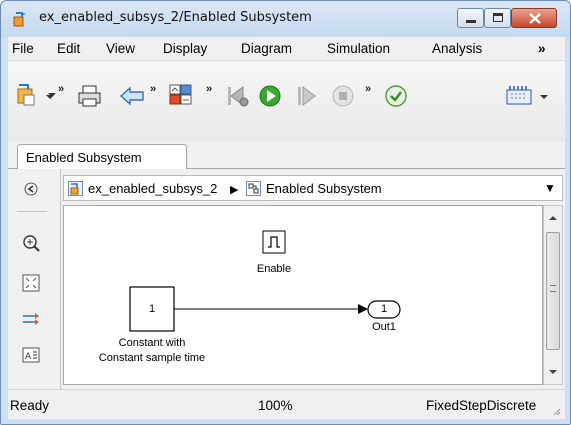 The image size is (571, 425). I want to click on fit-to-view-icon, so click(31, 283).